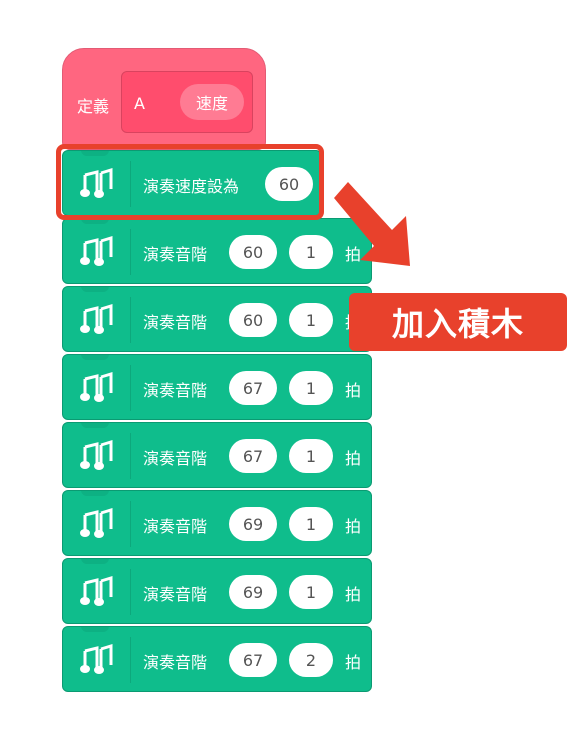 This screenshot has width=572, height=737. What do you see at coordinates (139, 103) in the screenshot?
I see `procedure-name: A` at bounding box center [139, 103].